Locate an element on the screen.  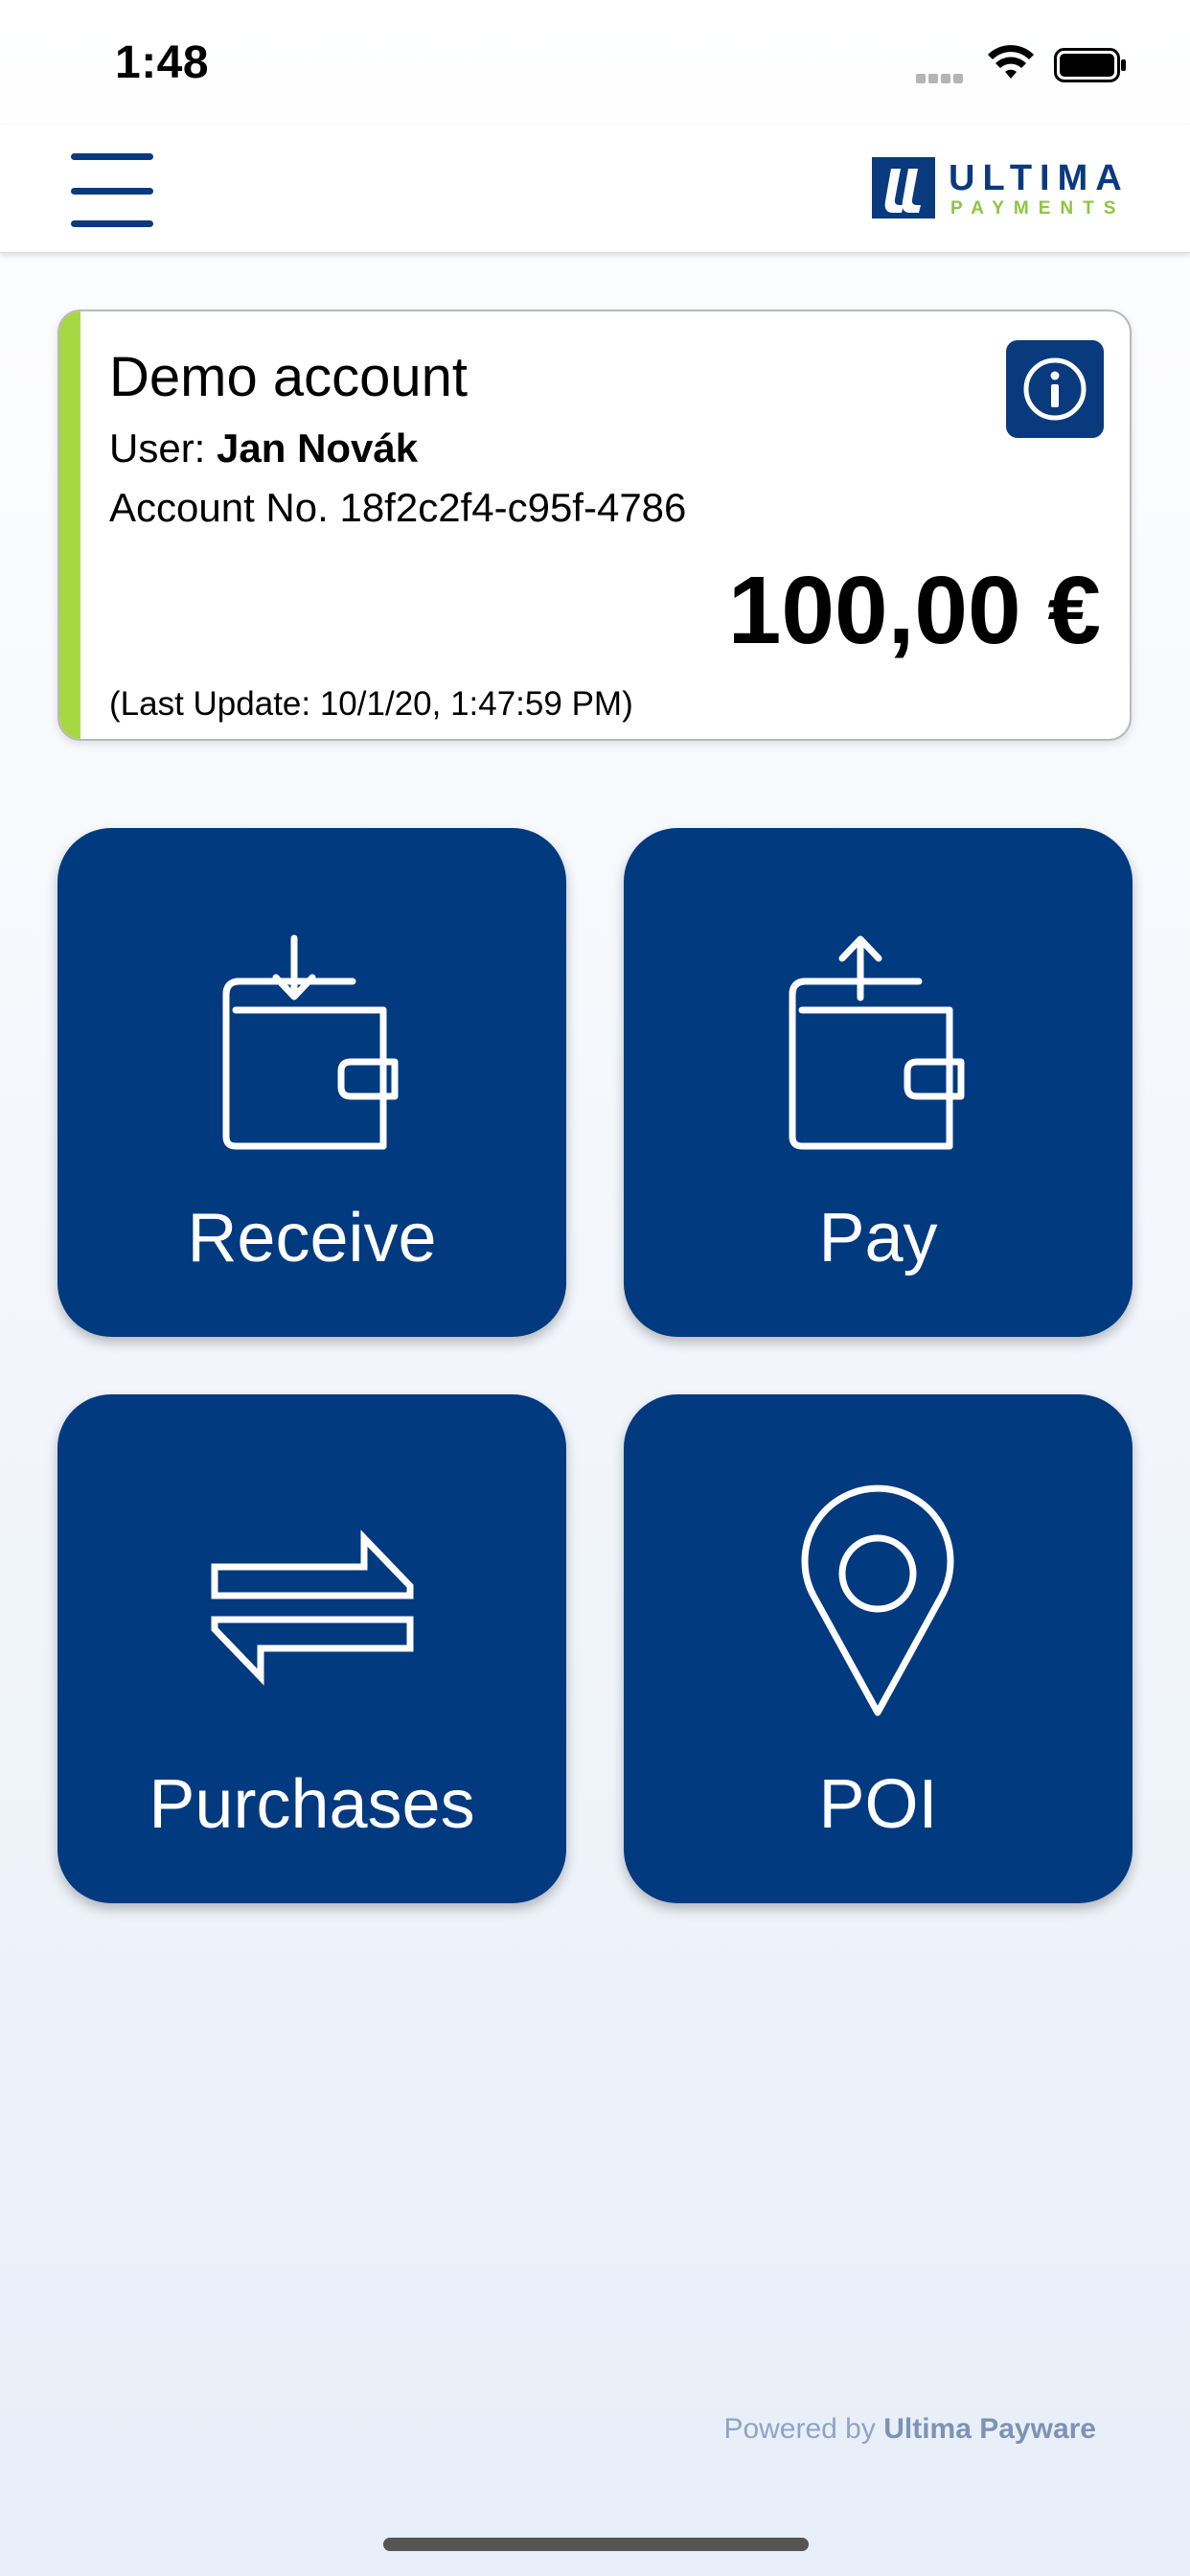
info-icon is located at coordinates (1055, 389).